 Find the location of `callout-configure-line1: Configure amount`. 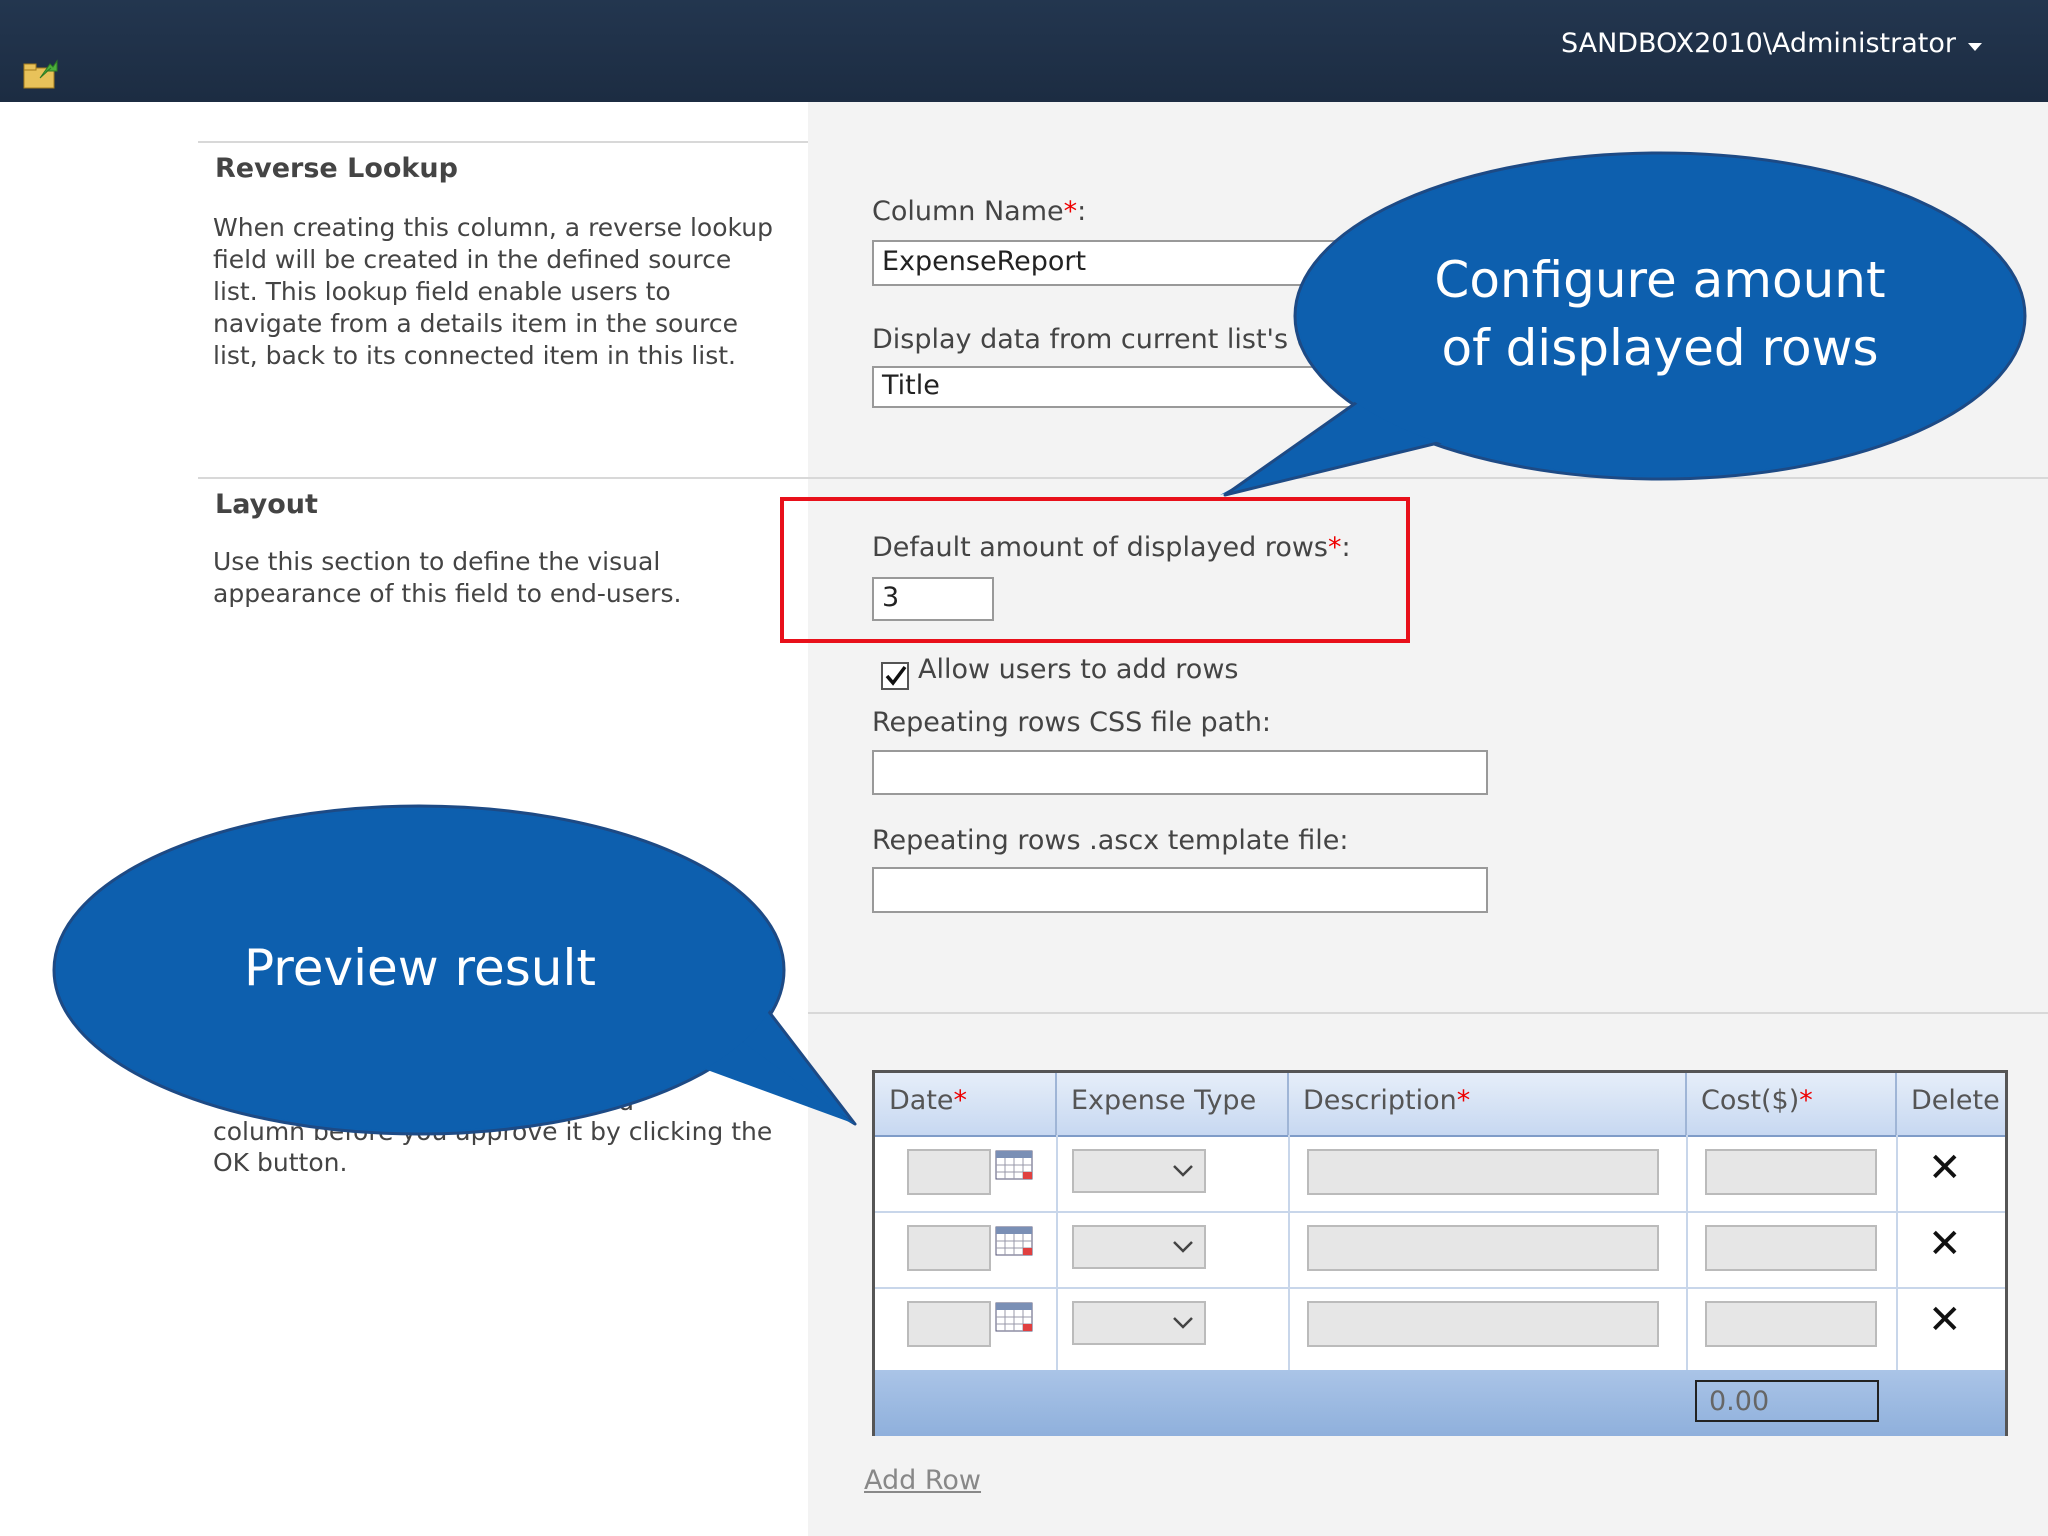

callout-configure-line1: Configure amount is located at coordinates (1660, 280).